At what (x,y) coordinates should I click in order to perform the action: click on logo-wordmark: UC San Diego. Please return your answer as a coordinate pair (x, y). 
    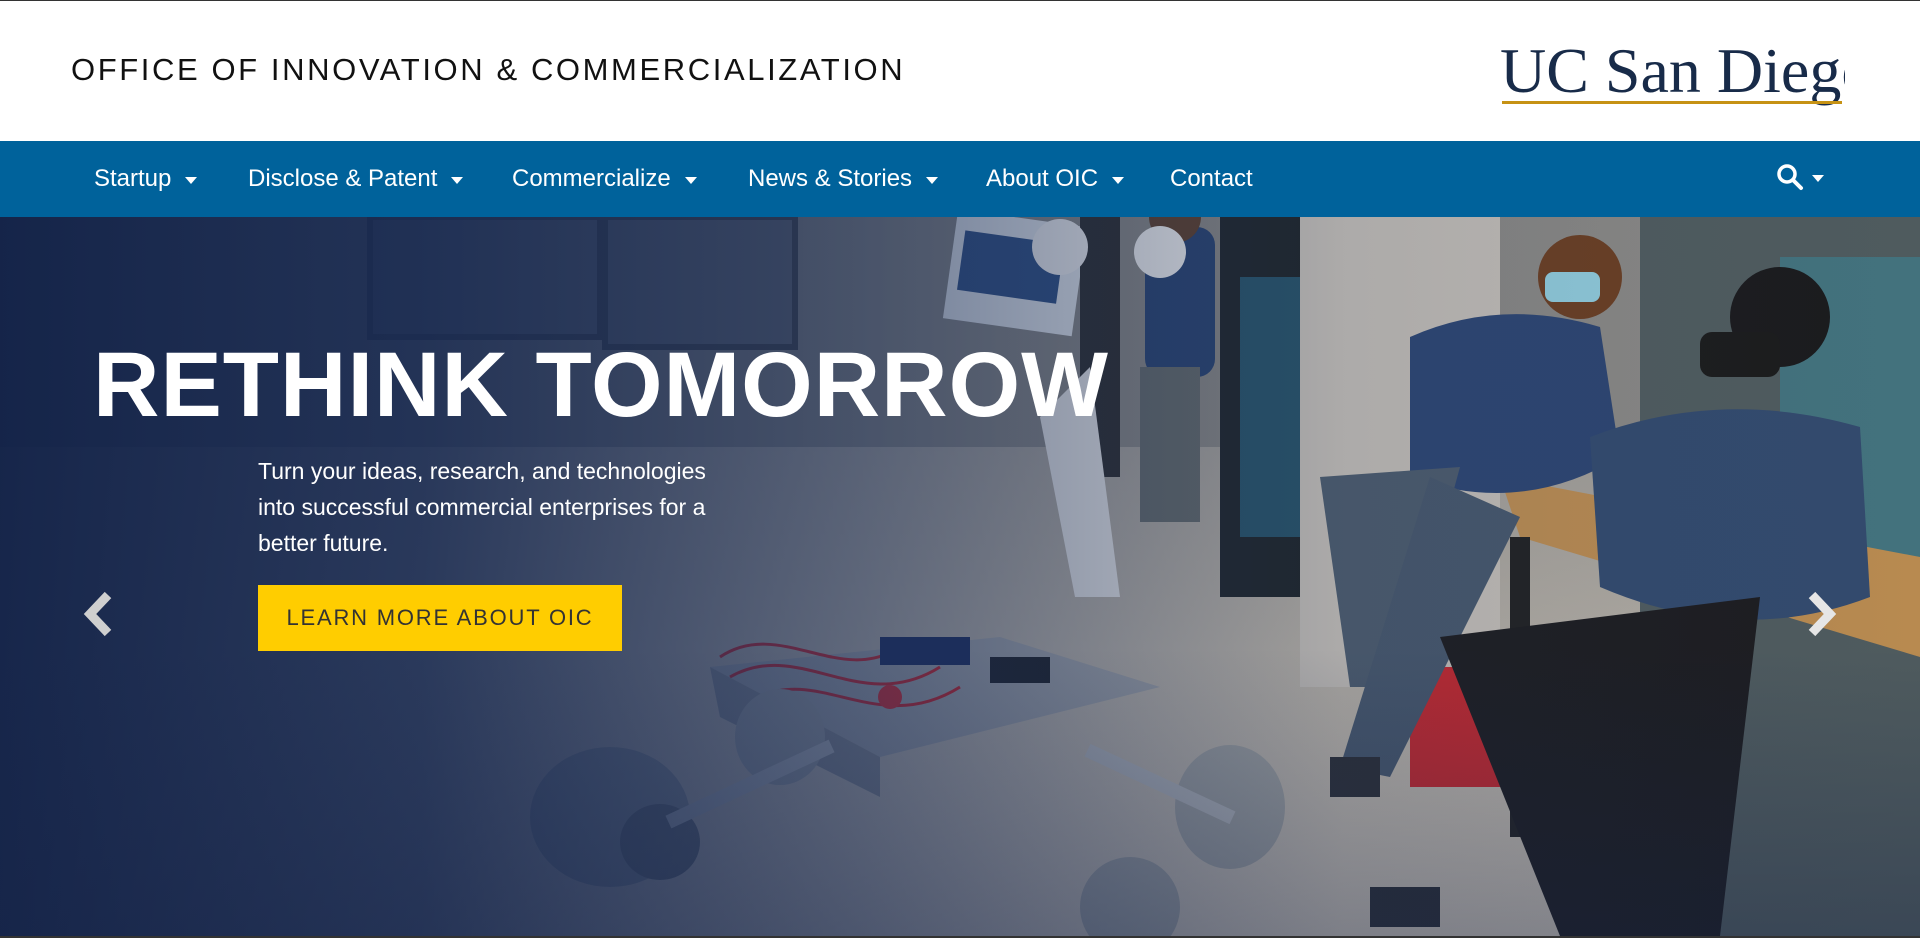
    Looking at the image, I should click on (1672, 71).